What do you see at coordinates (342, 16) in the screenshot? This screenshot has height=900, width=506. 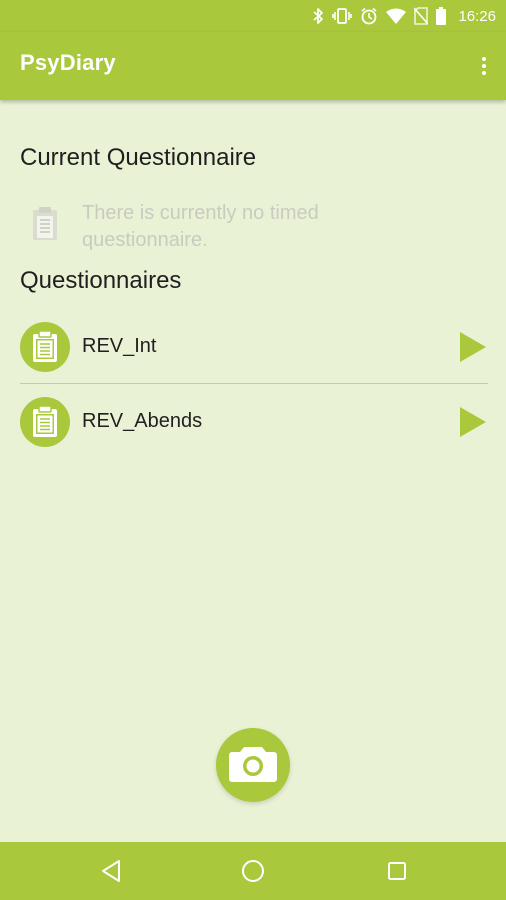 I see `vibrate-icon` at bounding box center [342, 16].